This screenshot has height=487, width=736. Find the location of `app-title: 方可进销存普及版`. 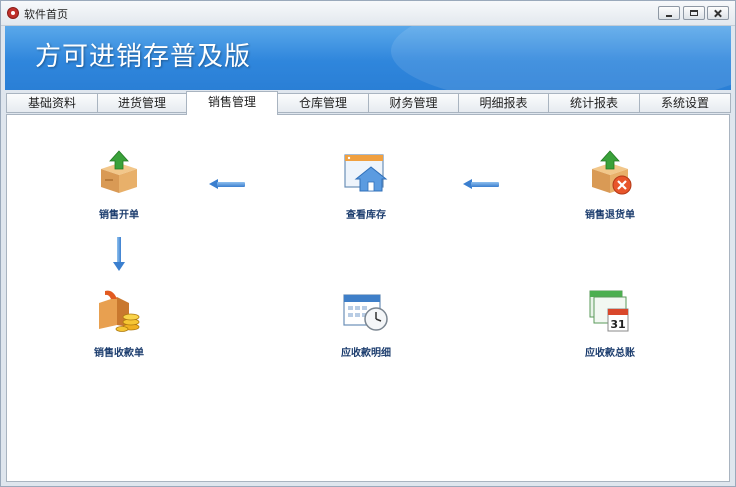

app-title: 方可进销存普及版 is located at coordinates (143, 57).